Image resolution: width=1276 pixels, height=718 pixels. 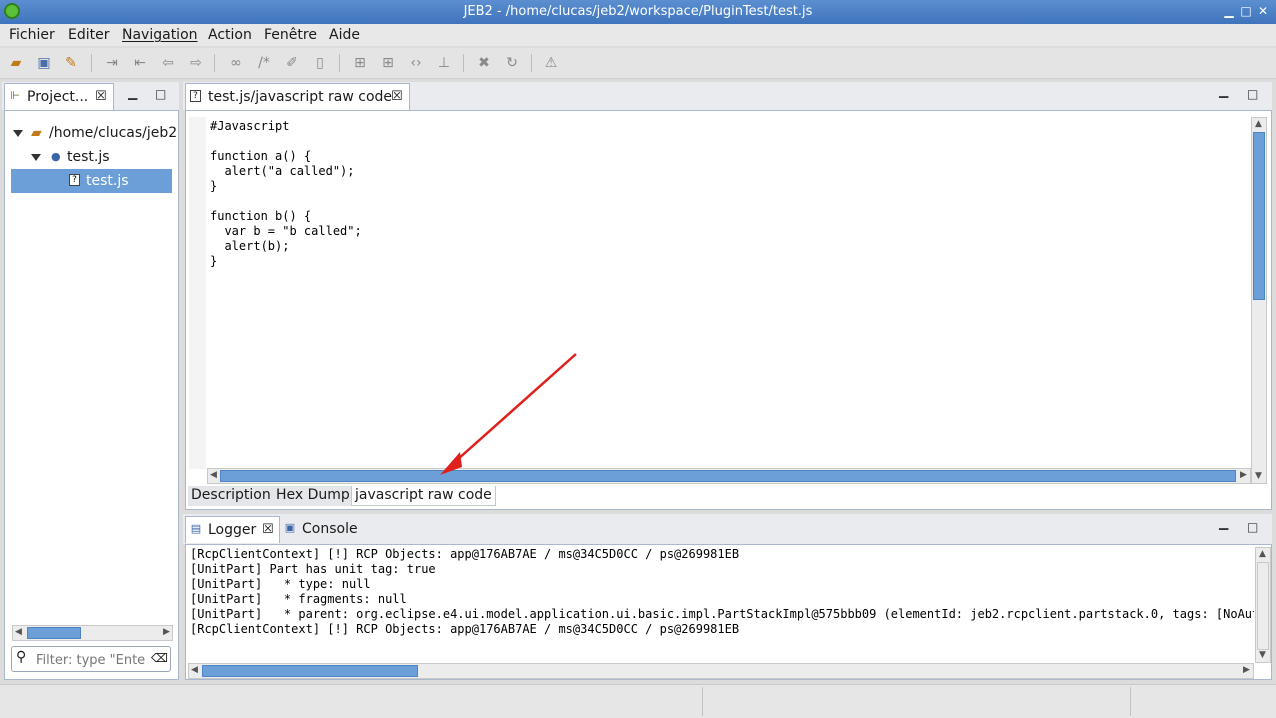 I want to click on editor-tabbar: ? test.js/javascript raw code ☒ ▁ □, so click(x=727, y=96).